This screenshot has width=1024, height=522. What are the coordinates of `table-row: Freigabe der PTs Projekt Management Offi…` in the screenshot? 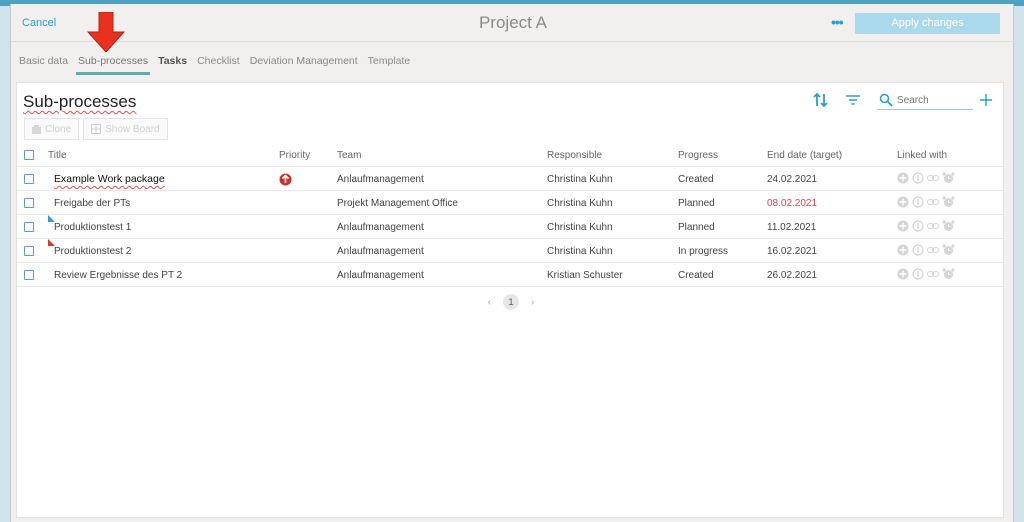 It's located at (511, 203).